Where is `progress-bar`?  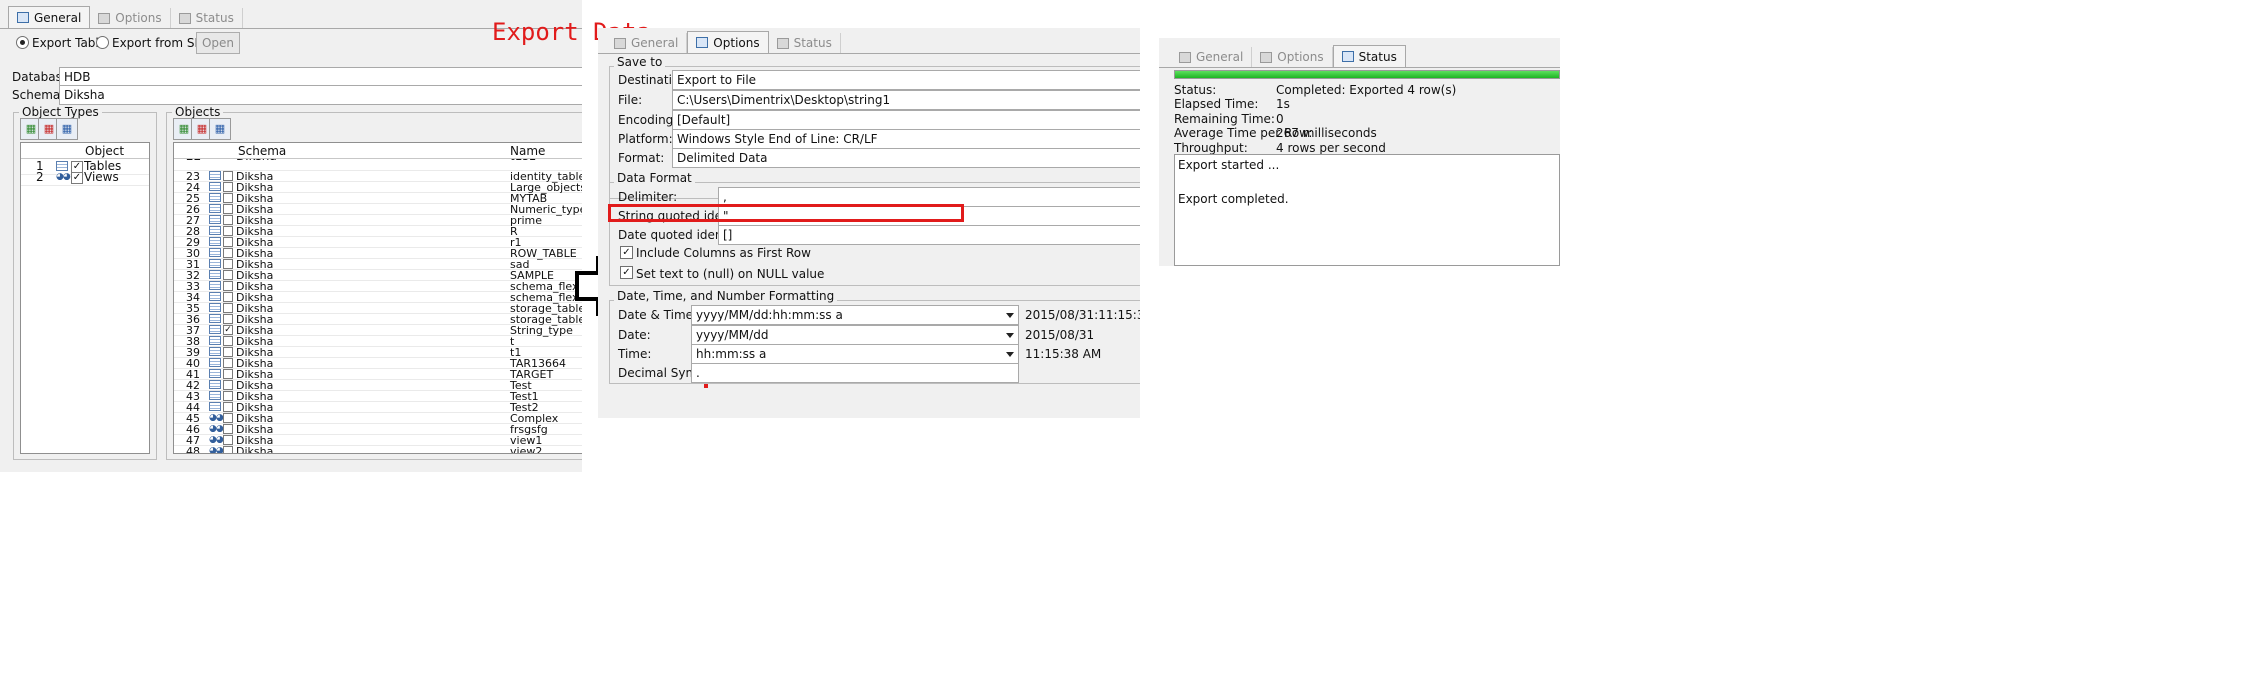
progress-bar is located at coordinates (1367, 74).